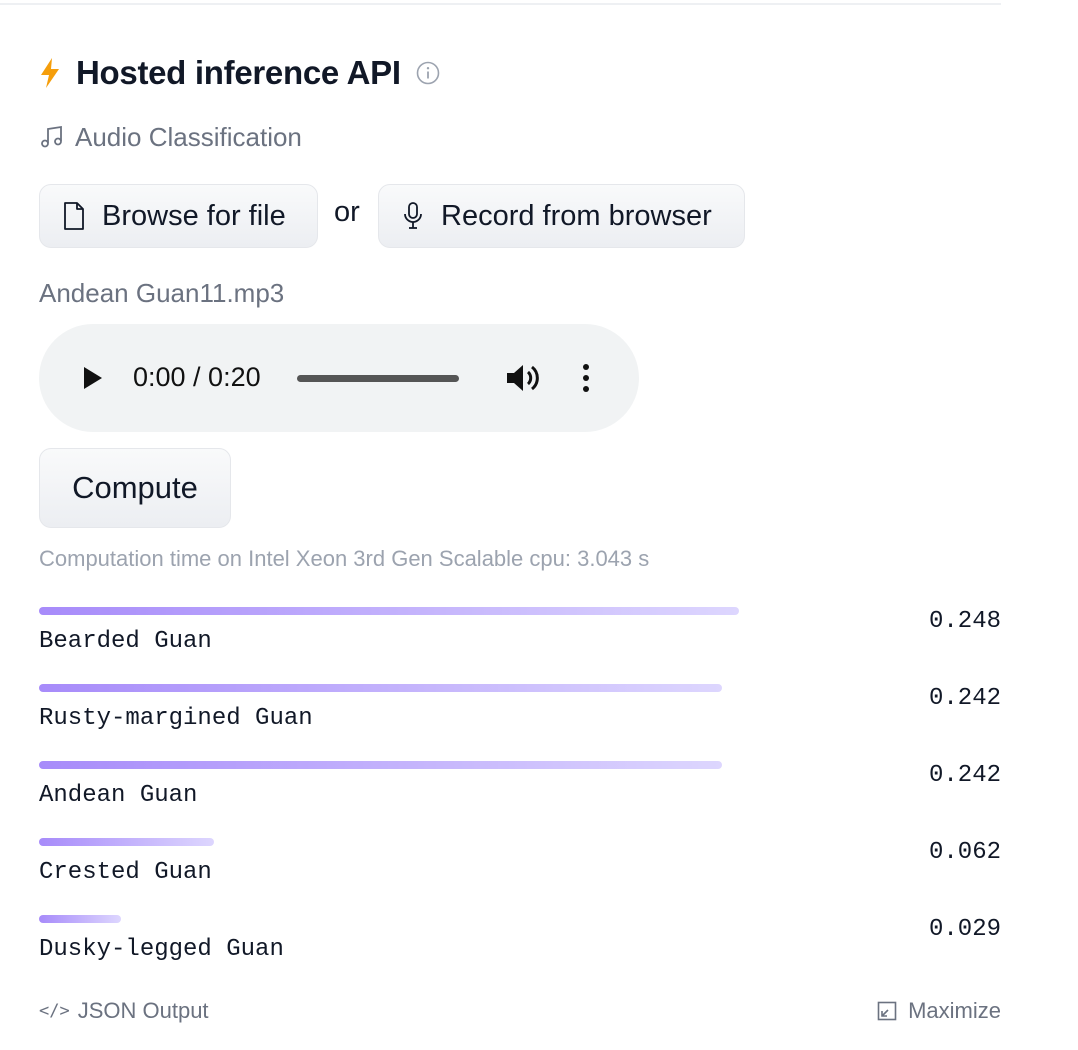 This screenshot has width=1078, height=1050. What do you see at coordinates (520, 707) in the screenshot?
I see `result-row: Rusty-margined Guan 0.242` at bounding box center [520, 707].